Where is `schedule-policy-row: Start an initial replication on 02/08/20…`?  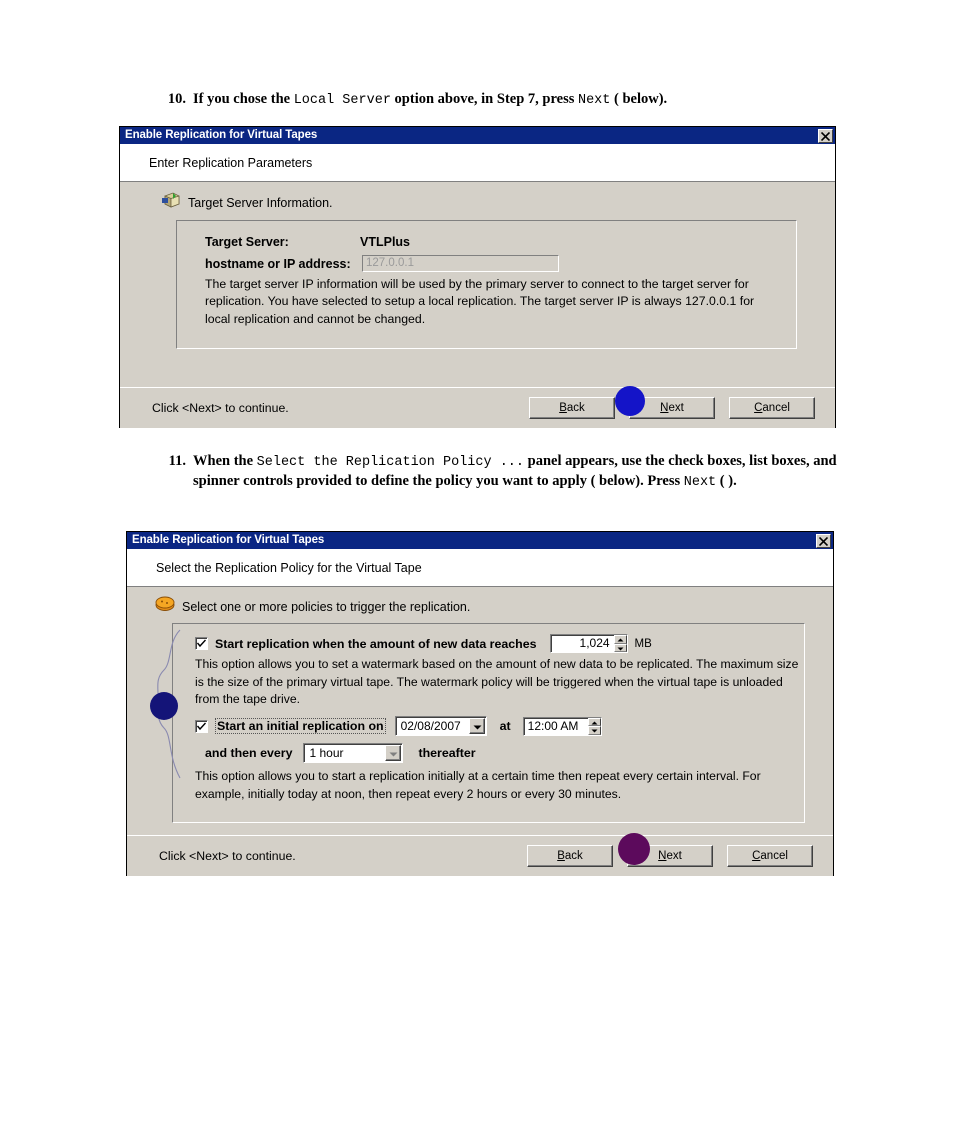 schedule-policy-row: Start an initial replication on 02/08/20… is located at coordinates (489, 726).